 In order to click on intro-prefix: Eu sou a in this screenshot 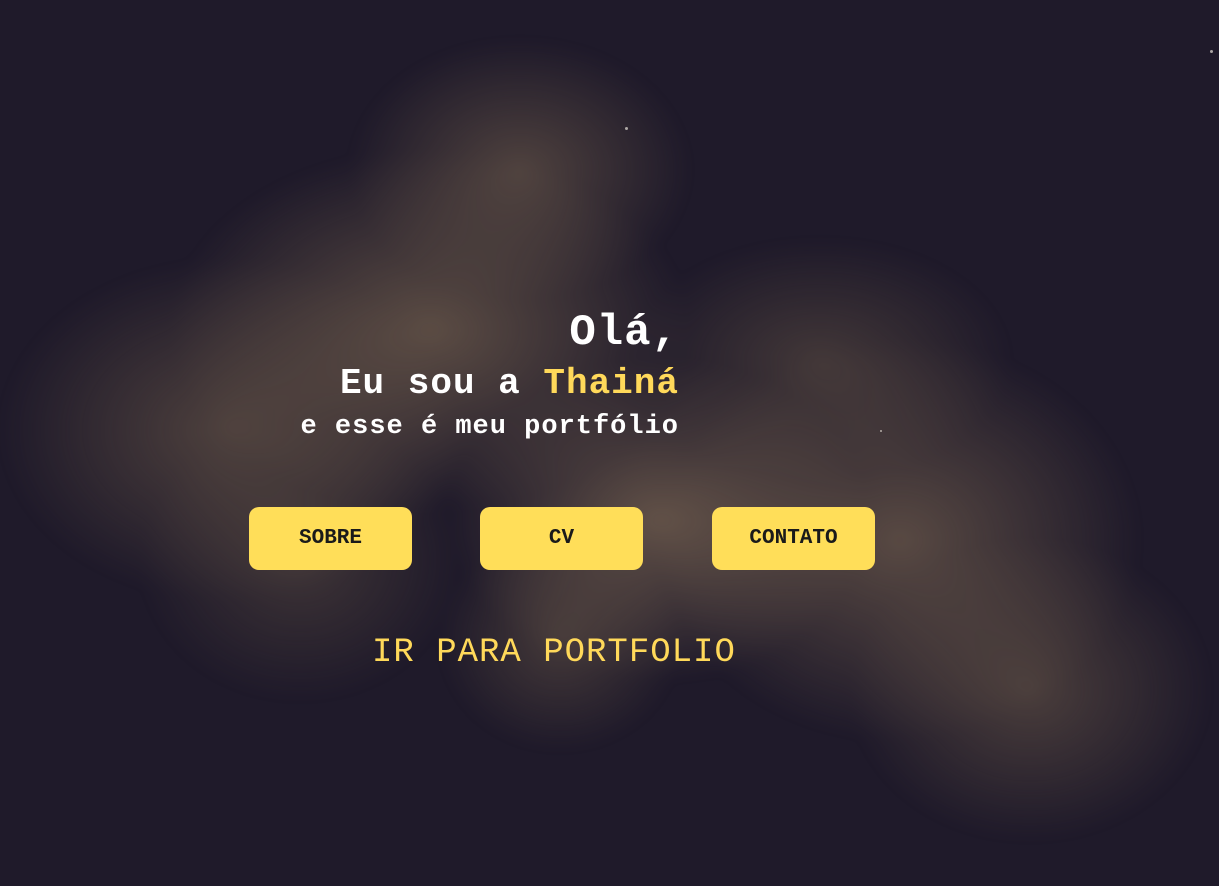, I will do `click(441, 383)`.